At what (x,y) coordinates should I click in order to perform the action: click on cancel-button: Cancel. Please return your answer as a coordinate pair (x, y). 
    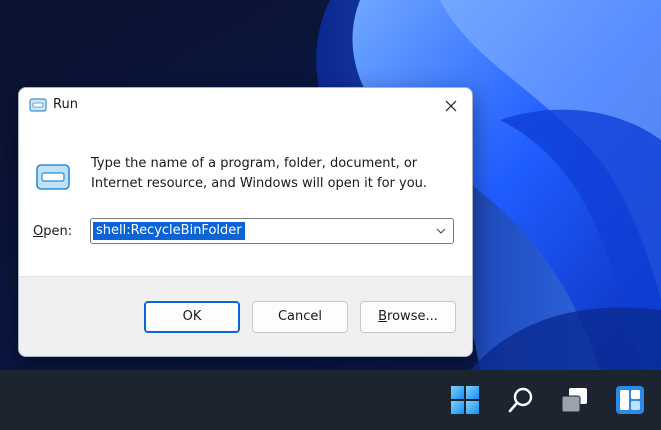
    Looking at the image, I should click on (300, 317).